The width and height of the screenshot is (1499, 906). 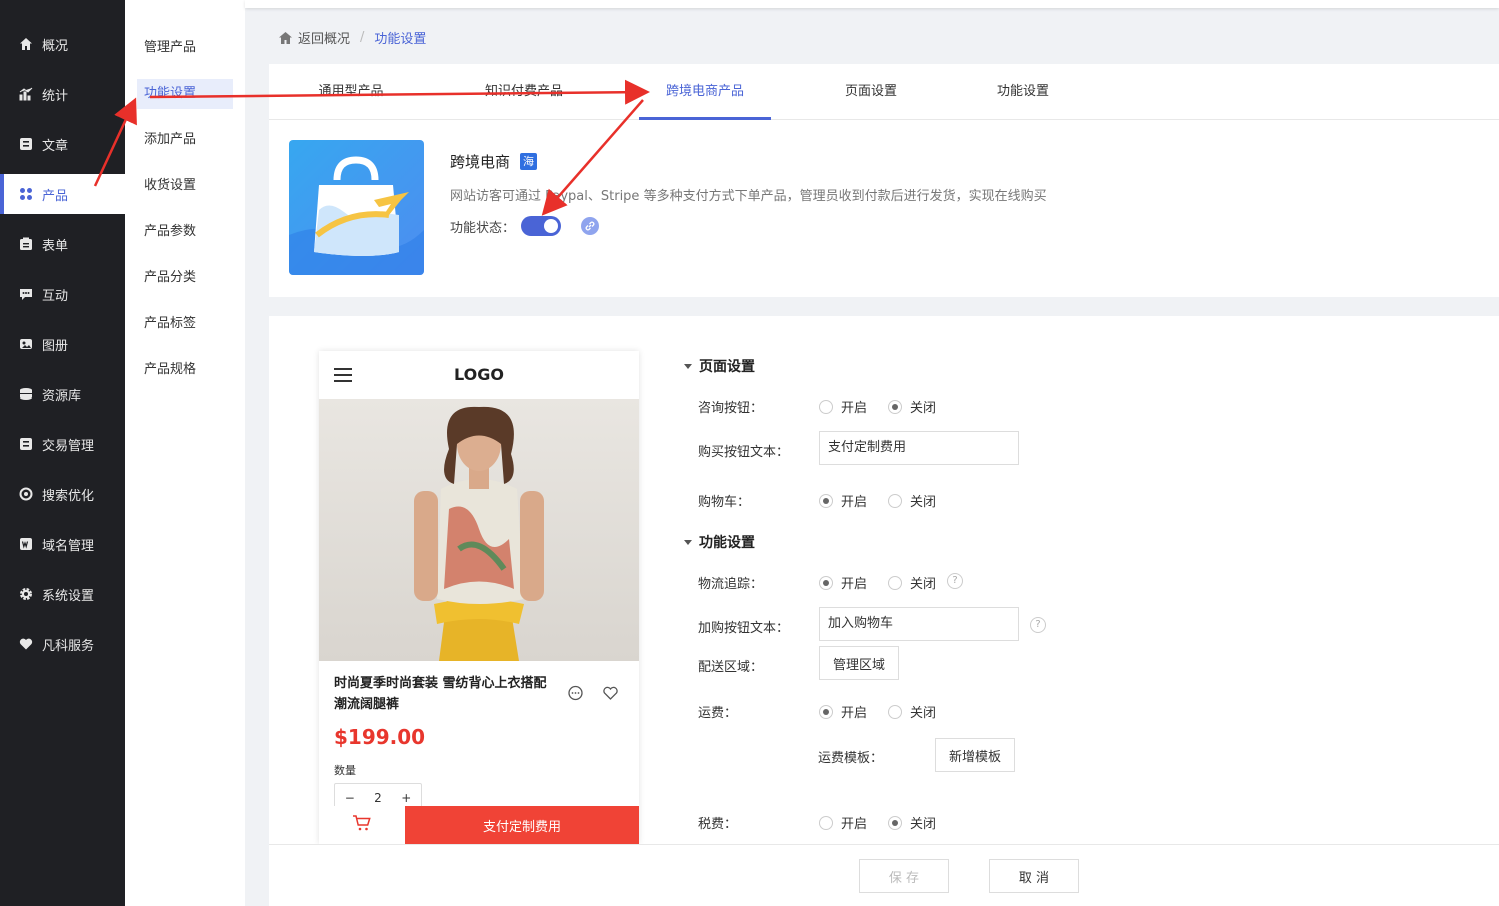 I want to click on subnav-item-category: 产品分类, so click(x=185, y=278).